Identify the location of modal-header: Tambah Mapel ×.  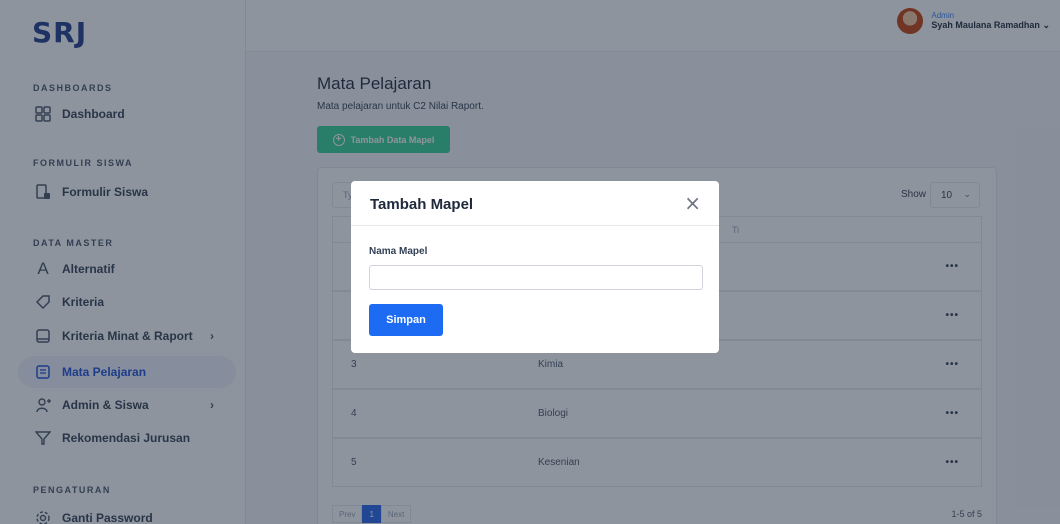
(535, 203).